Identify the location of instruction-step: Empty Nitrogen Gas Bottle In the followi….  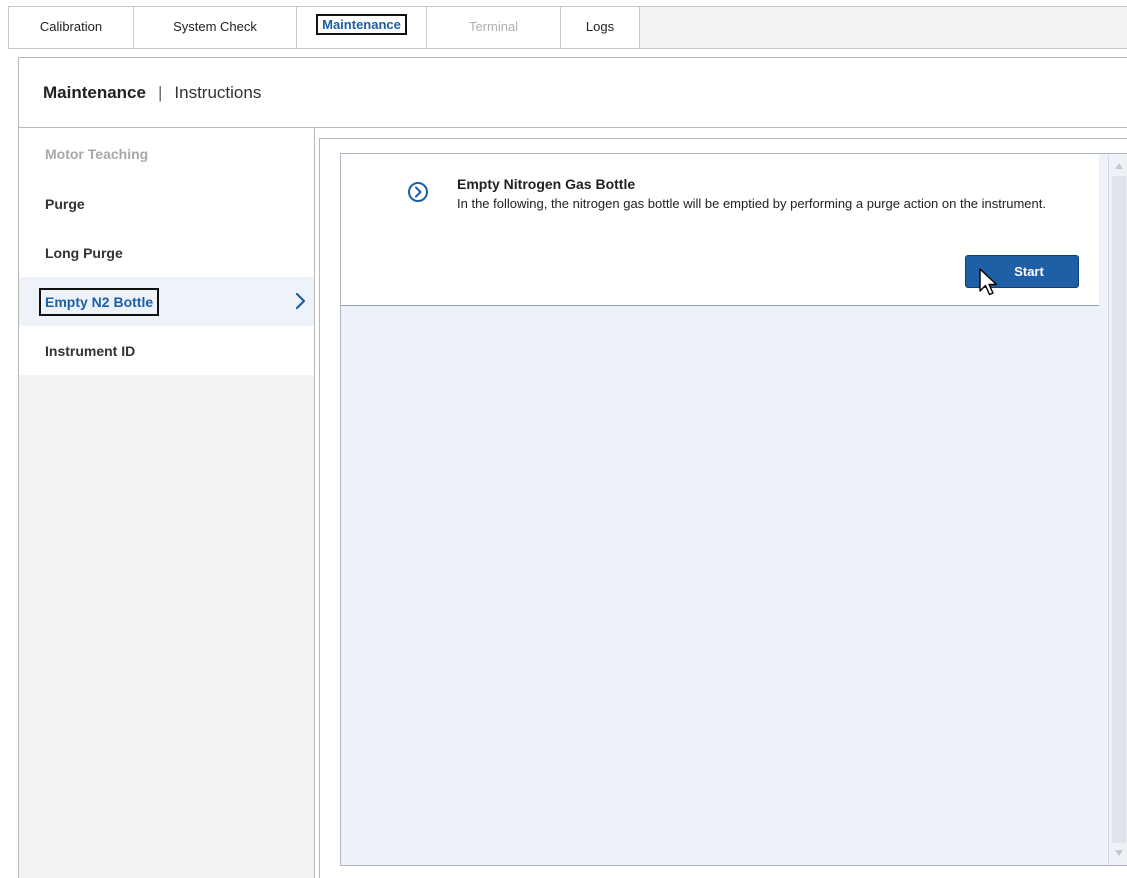
(720, 230).